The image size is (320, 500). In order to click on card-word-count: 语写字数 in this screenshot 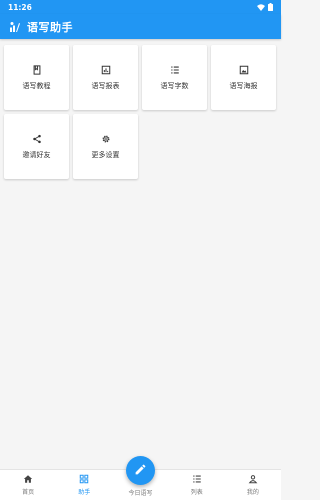, I will do `click(174, 77)`.